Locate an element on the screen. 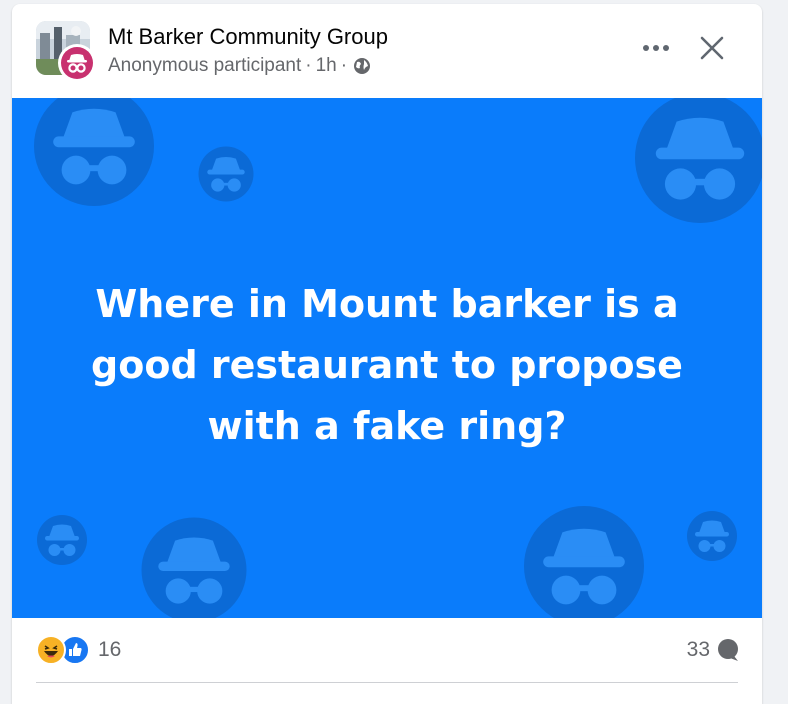 This screenshot has width=788, height=704. anonymous-avatar is located at coordinates (77, 63).